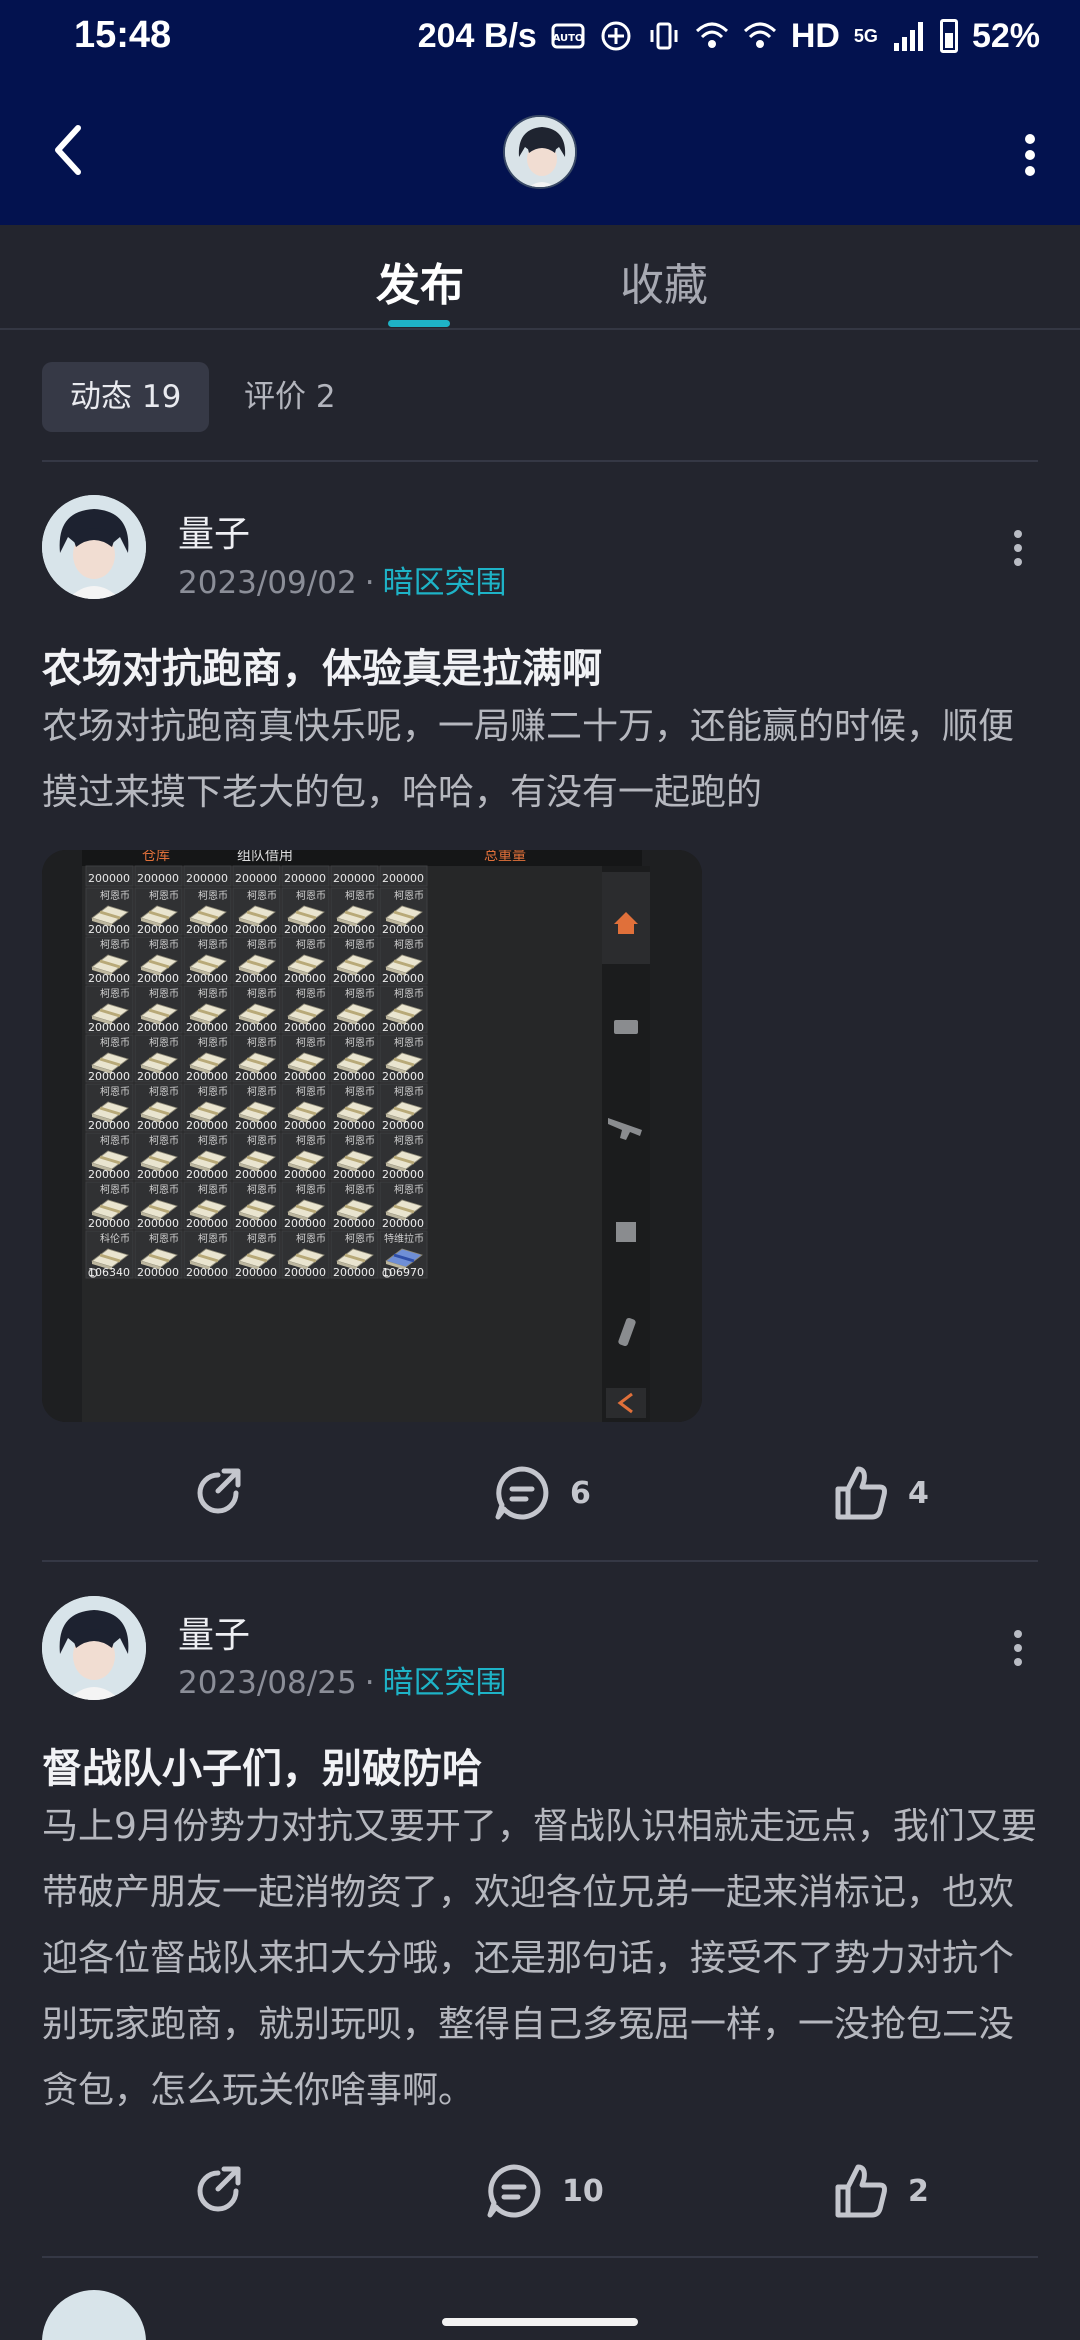  I want to click on filter-chip-posts: 动态 19, so click(126, 397).